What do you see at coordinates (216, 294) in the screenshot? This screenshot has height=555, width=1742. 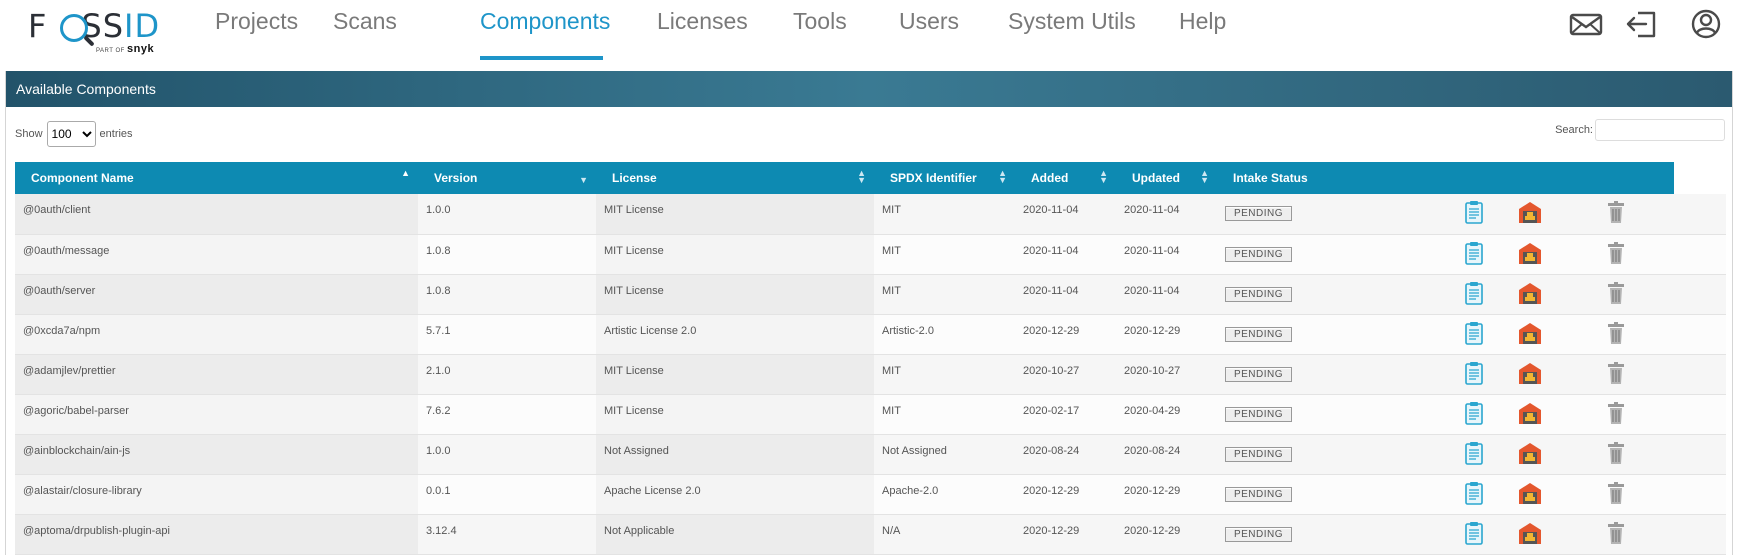 I see `cell-component-name: @0auth/server` at bounding box center [216, 294].